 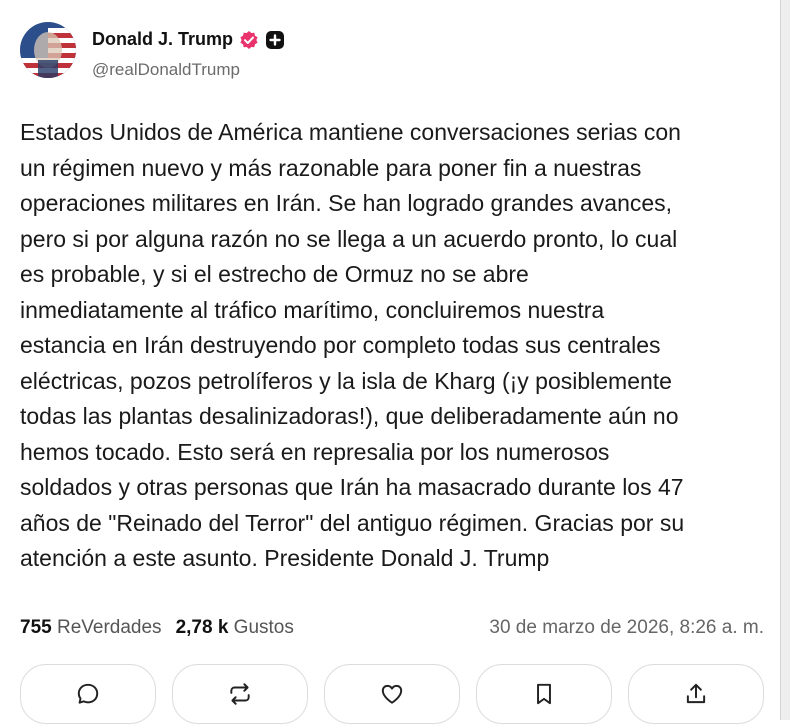 I want to click on share-button, so click(x=696, y=694).